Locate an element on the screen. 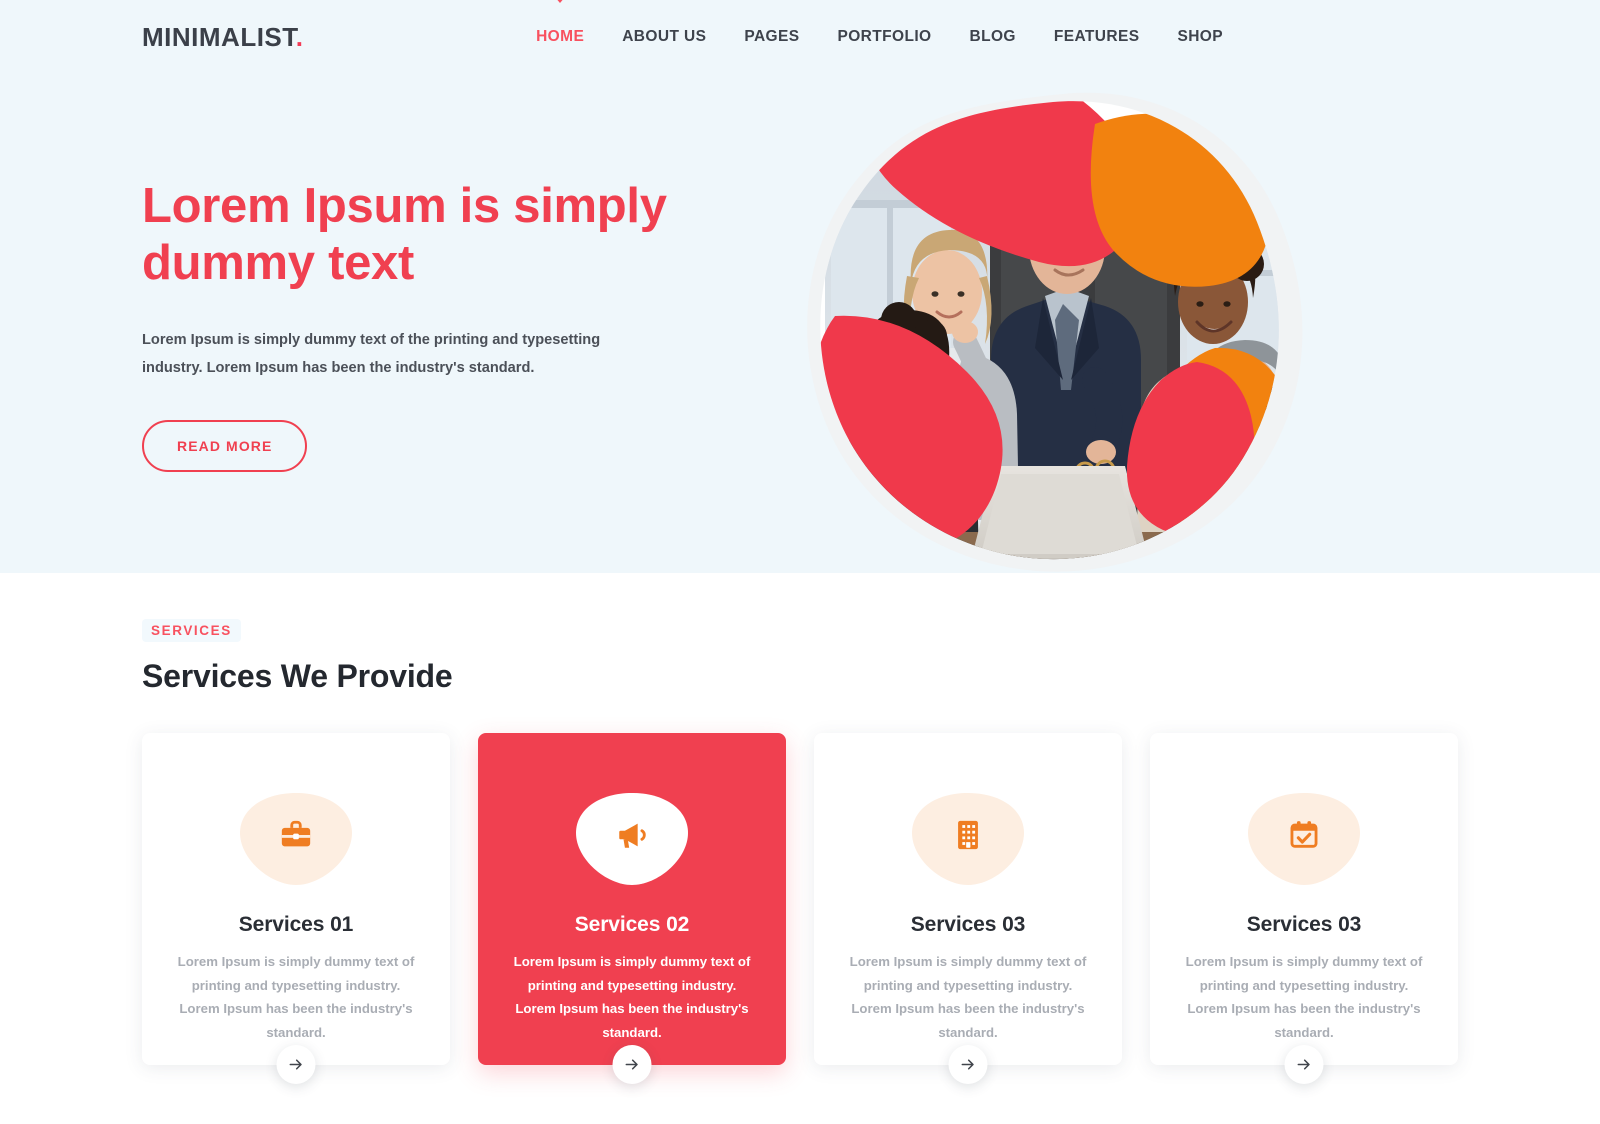  service-card-title: Services 01 is located at coordinates (296, 924).